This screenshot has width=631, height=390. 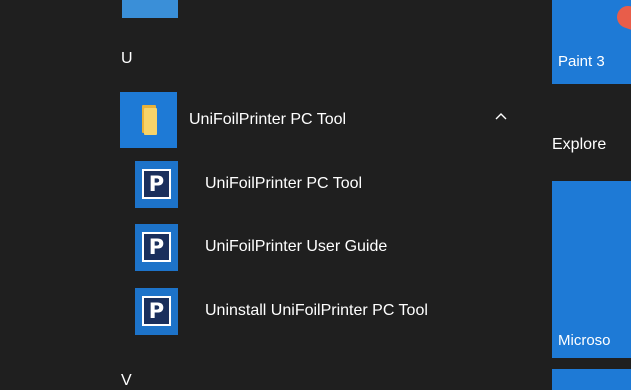 I want to click on list-item-label: UniFoilPrinter User Guide, so click(x=296, y=246).